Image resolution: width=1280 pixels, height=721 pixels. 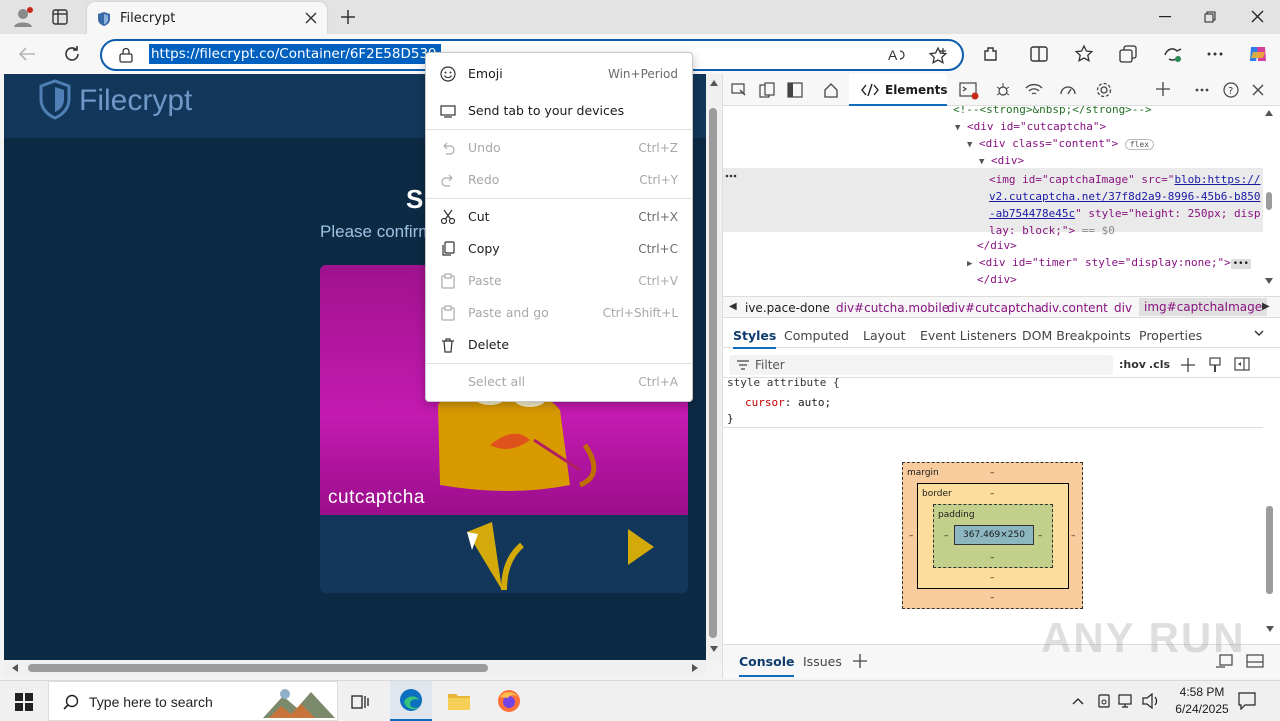 What do you see at coordinates (24, 702) in the screenshot?
I see `windows-start-icon` at bounding box center [24, 702].